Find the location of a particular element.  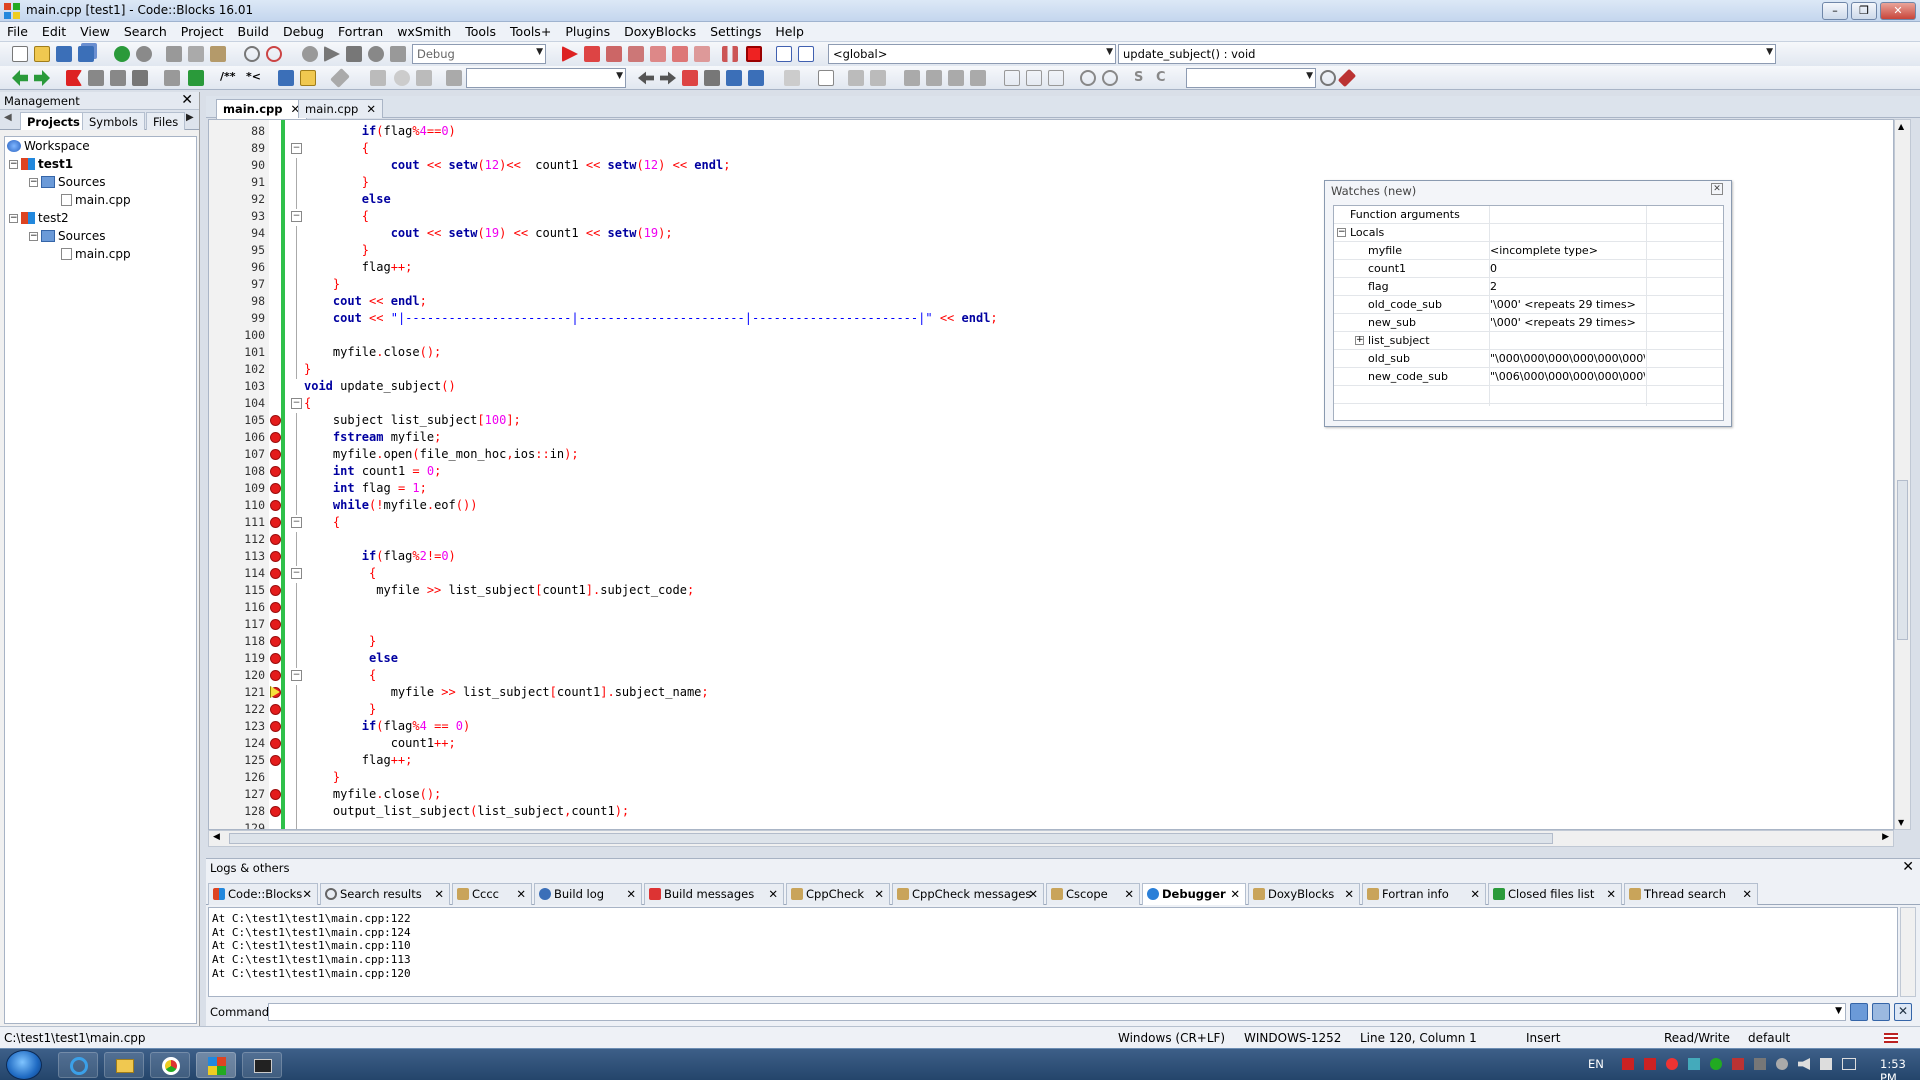

tab-debugger: Debugger ✕ is located at coordinates (1194, 894).